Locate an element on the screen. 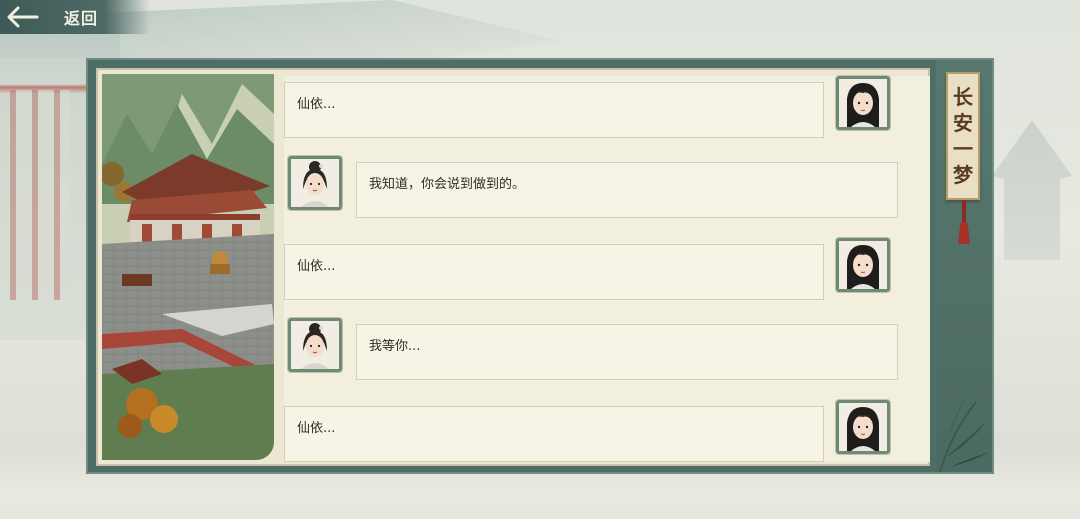  back-arrow-icon is located at coordinates (23, 17).